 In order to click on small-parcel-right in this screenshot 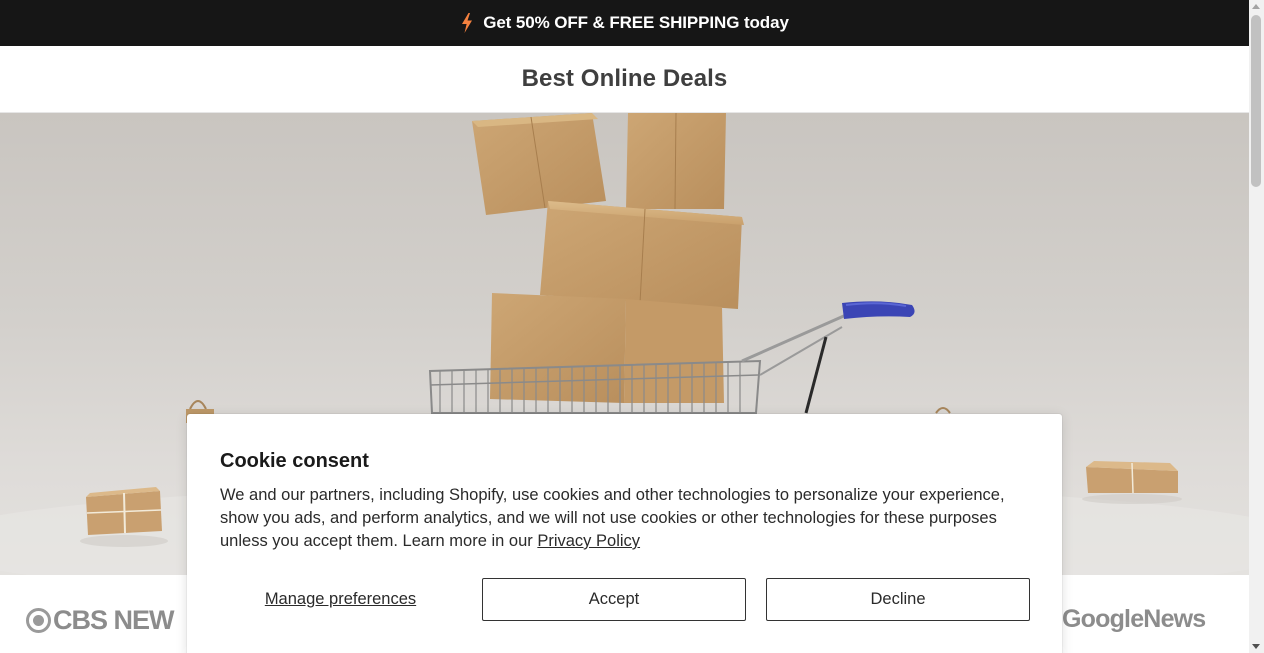, I will do `click(1132, 482)`.